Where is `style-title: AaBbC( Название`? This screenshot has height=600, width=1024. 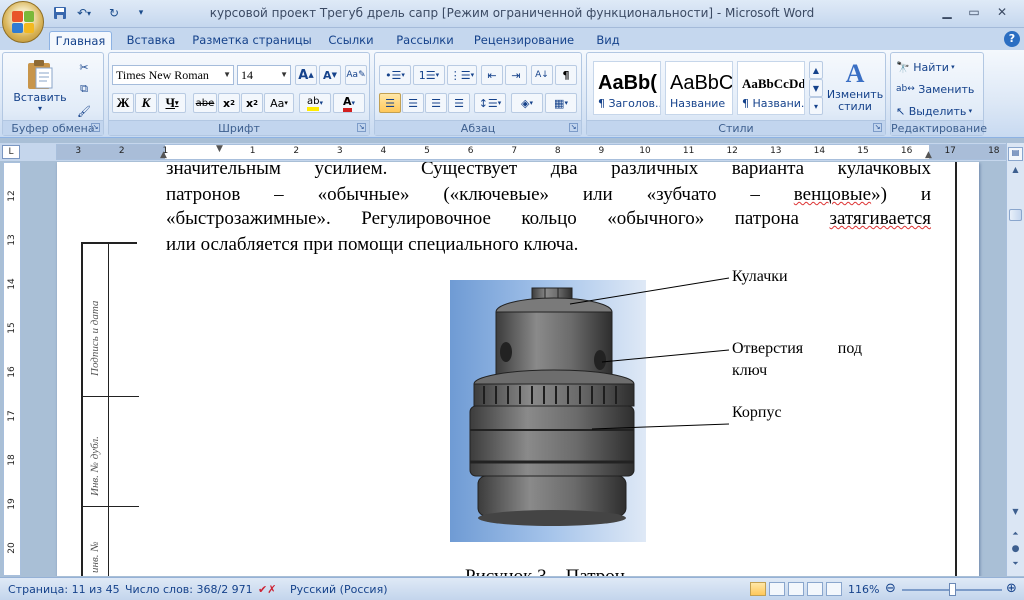
style-title: AaBbC( Название is located at coordinates (699, 88).